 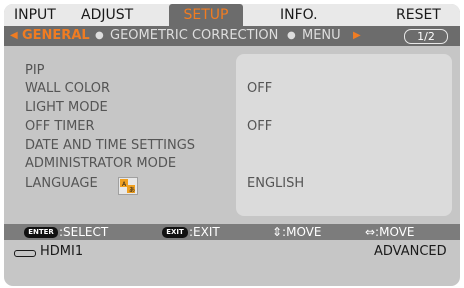 What do you see at coordinates (232, 232) in the screenshot?
I see `help-bar: ENTER :SELECT EXIT :EXIT ⇕:MOVE ⇔:MOVE` at bounding box center [232, 232].